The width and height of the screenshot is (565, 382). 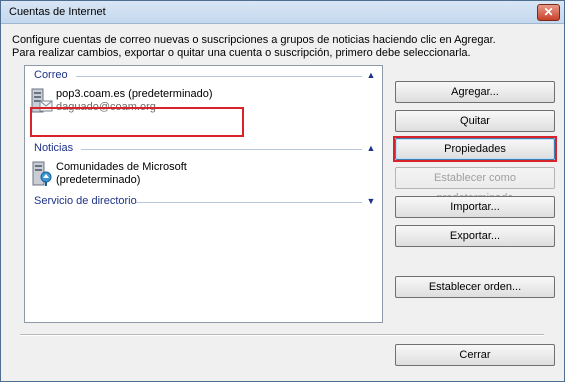 What do you see at coordinates (137, 122) in the screenshot?
I see `highlight-selected-account` at bounding box center [137, 122].